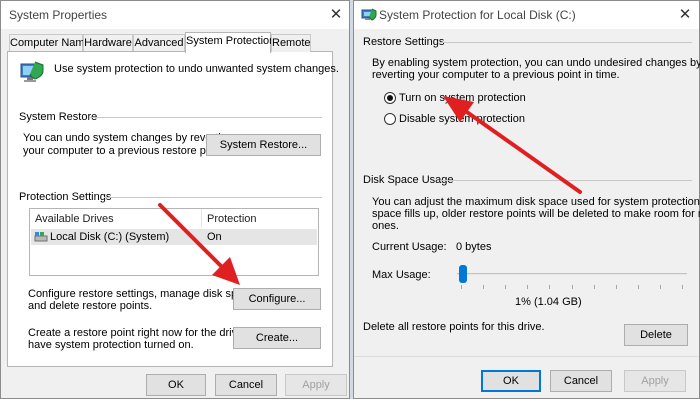 The width and height of the screenshot is (700, 399). Describe the element at coordinates (110, 237) in the screenshot. I see `drive-name-cell: Local Disk (C:) (System)` at that location.